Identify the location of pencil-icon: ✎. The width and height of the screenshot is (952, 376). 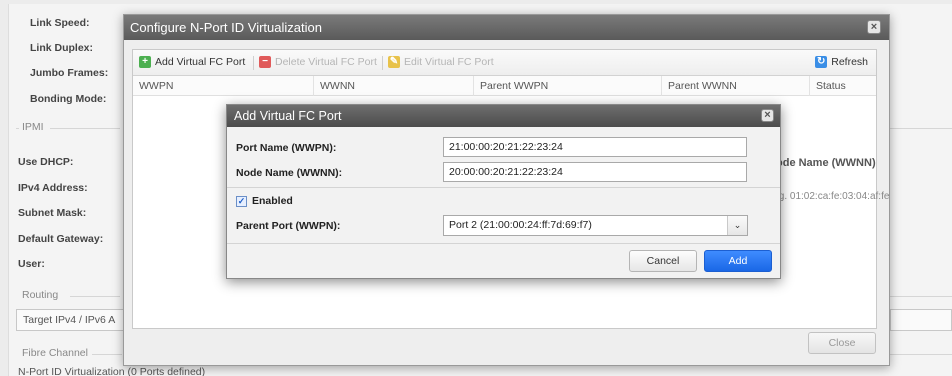
(394, 62).